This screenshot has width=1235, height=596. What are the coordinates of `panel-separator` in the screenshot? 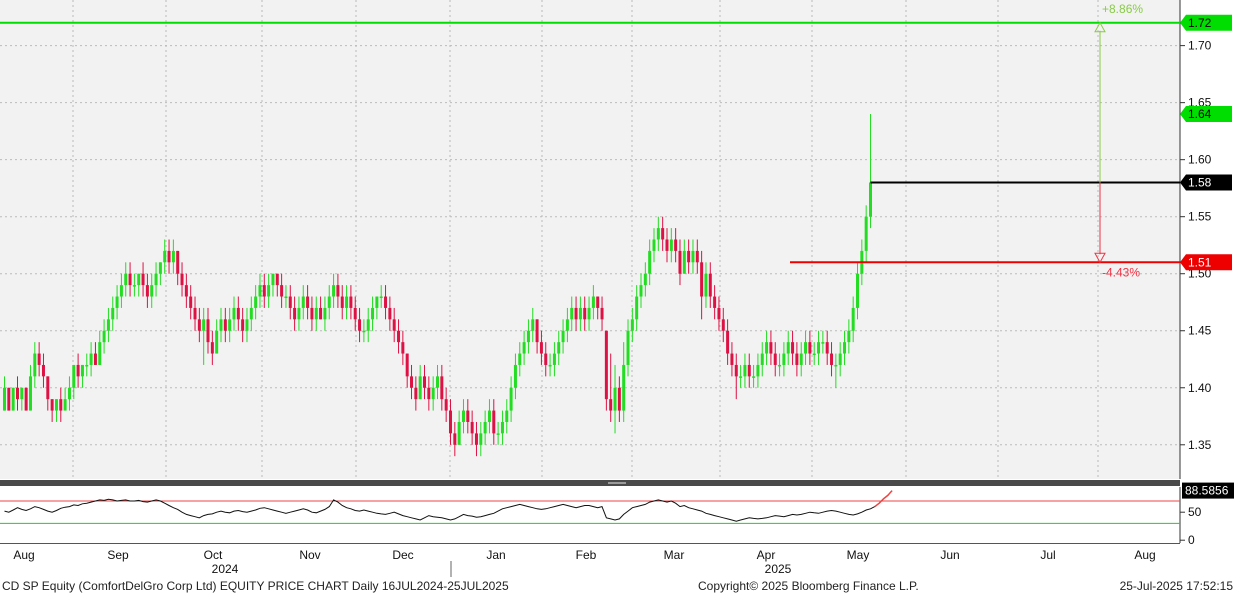 It's located at (590, 483).